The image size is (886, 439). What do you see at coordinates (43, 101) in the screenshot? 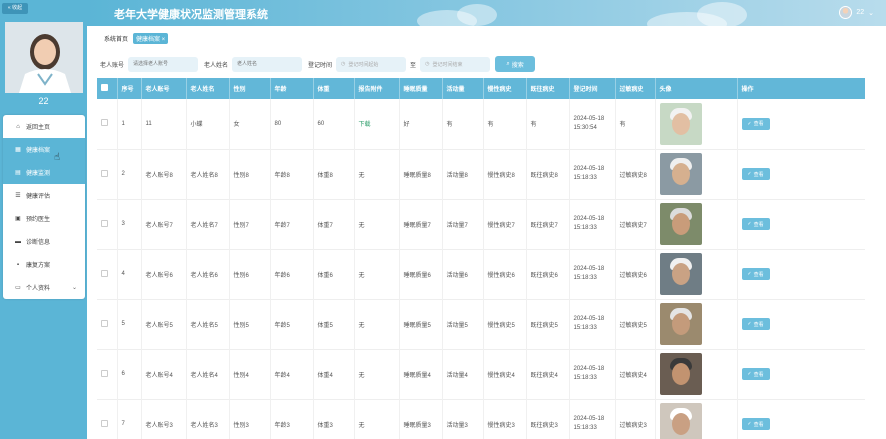
I see `sidebar-user-name: 22` at bounding box center [43, 101].